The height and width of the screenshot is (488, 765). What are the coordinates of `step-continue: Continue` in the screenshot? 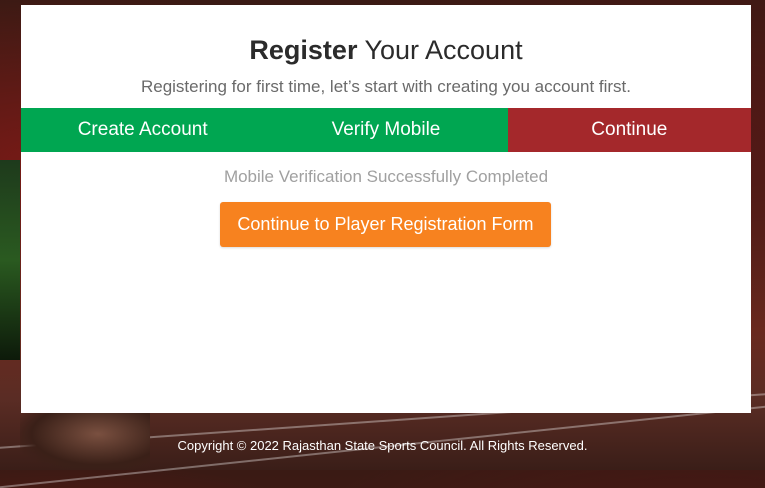 It's located at (629, 130).